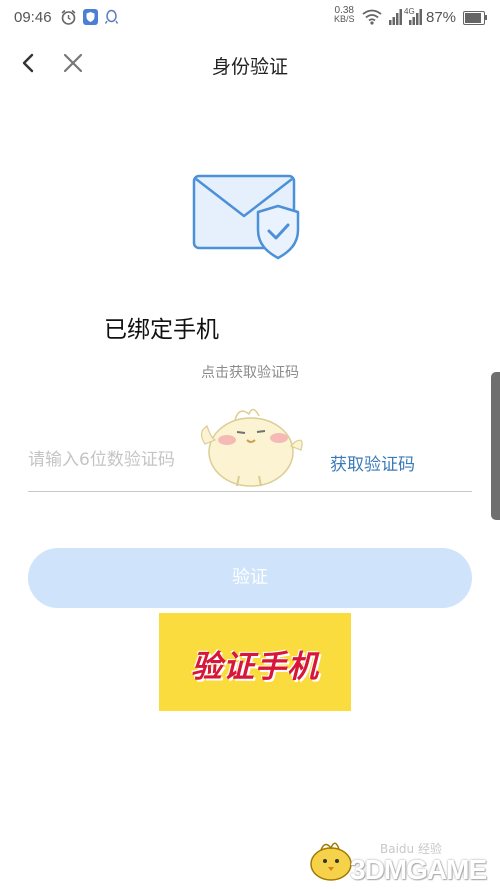 This screenshot has width=500, height=889. Describe the element at coordinates (249, 67) in the screenshot. I see `page-title: 身份验证` at that location.